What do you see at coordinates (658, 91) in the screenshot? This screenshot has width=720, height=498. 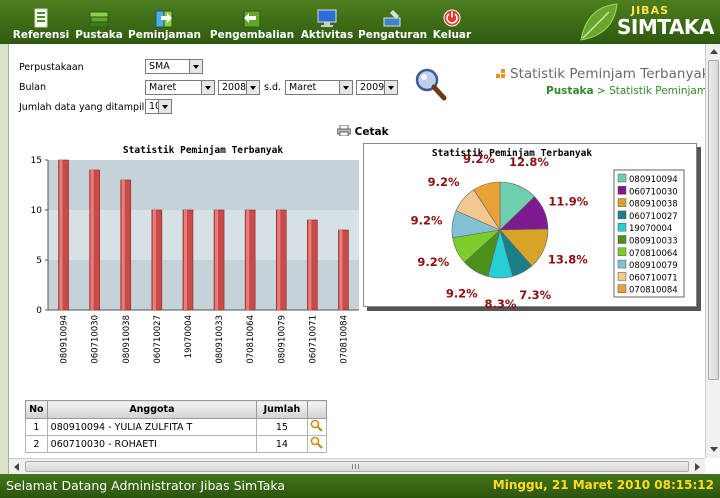 I see `breadcrumb-current: Statistik Peminjam` at bounding box center [658, 91].